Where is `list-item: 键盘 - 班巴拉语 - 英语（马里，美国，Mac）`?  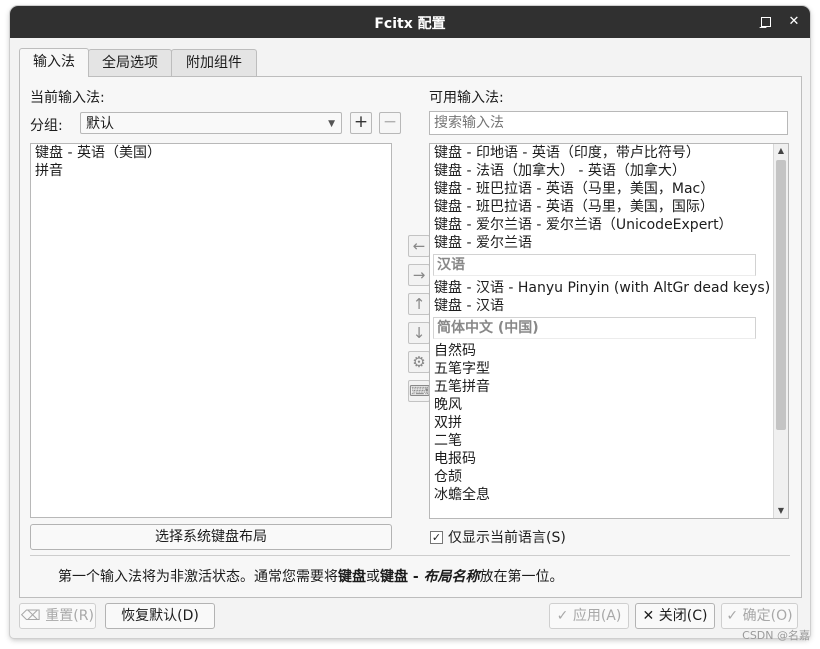 list-item: 键盘 - 班巴拉语 - 英语（马里，美国，Mac） is located at coordinates (602, 189).